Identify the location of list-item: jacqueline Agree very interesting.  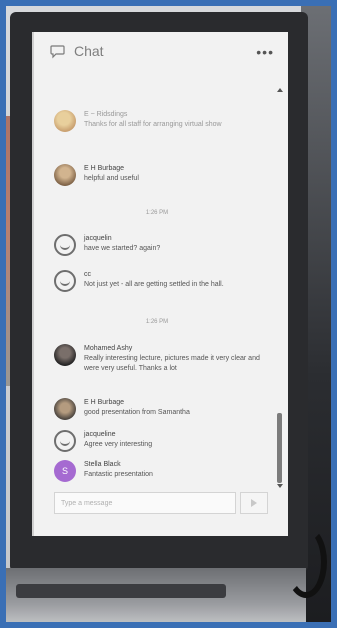
(159, 441).